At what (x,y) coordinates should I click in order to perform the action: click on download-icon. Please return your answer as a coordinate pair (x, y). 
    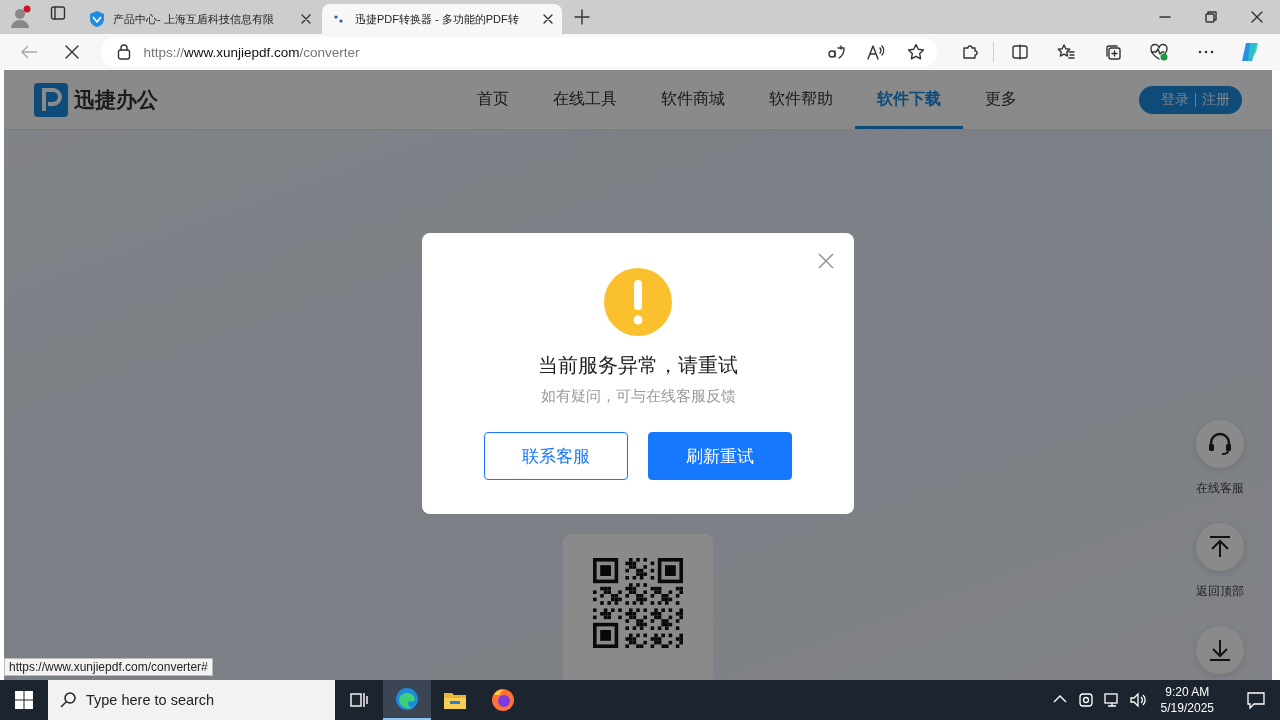
    Looking at the image, I should click on (1220, 650).